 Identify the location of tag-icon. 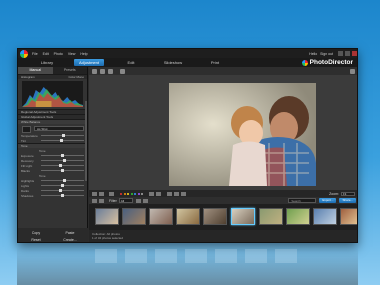
(145, 200).